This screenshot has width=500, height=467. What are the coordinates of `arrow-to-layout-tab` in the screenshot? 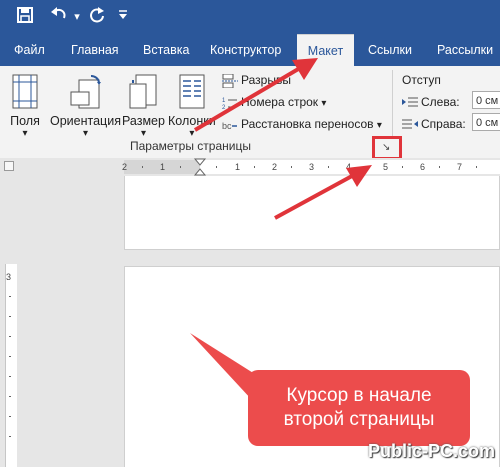 It's located at (255, 95).